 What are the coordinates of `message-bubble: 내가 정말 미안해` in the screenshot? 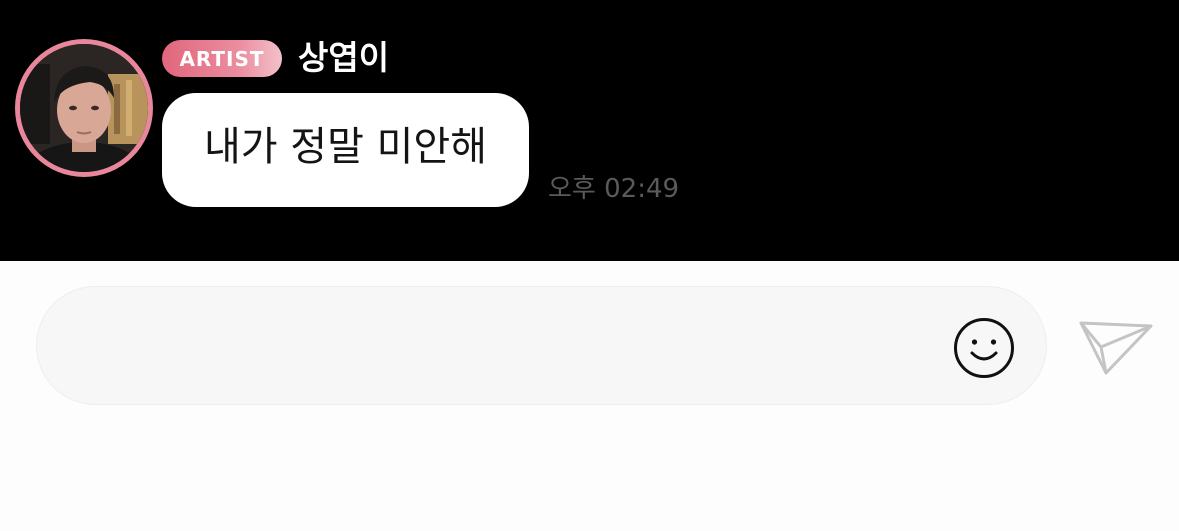 It's located at (345, 150).